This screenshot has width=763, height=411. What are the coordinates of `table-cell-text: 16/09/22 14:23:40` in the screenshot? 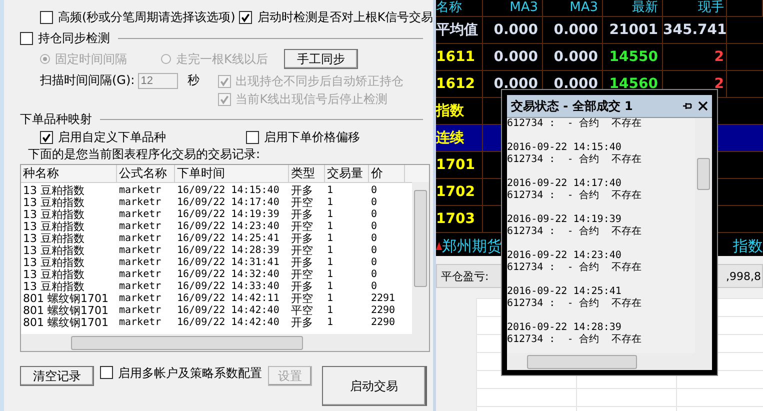 It's located at (228, 227).